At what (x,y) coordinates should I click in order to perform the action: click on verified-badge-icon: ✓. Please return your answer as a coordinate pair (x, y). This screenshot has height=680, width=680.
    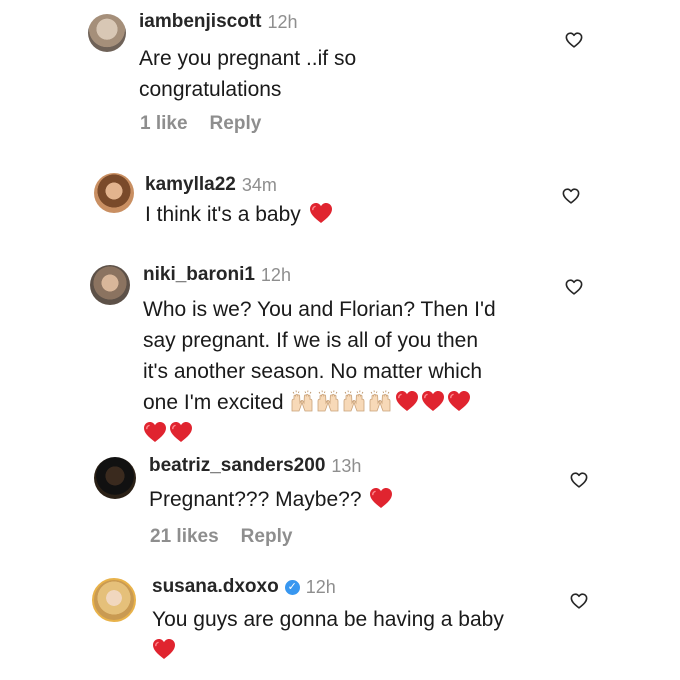
    Looking at the image, I should click on (292, 587).